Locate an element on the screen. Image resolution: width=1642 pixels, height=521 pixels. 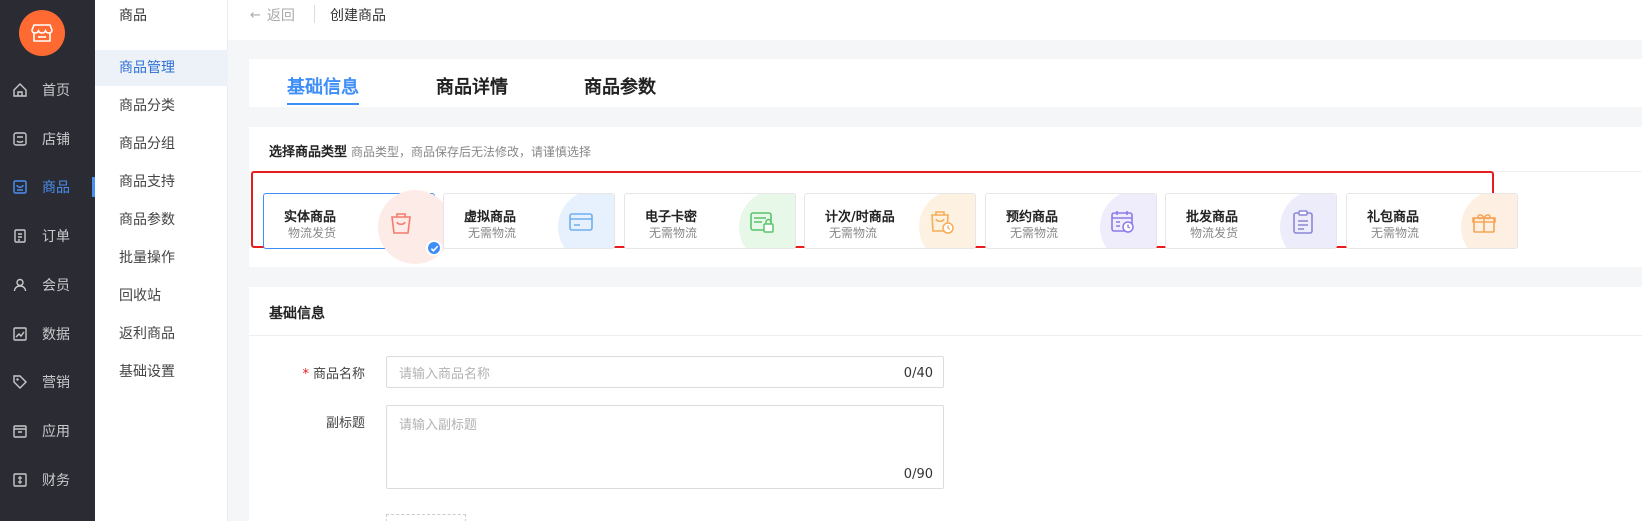
calendar-icon is located at coordinates (1123, 222).